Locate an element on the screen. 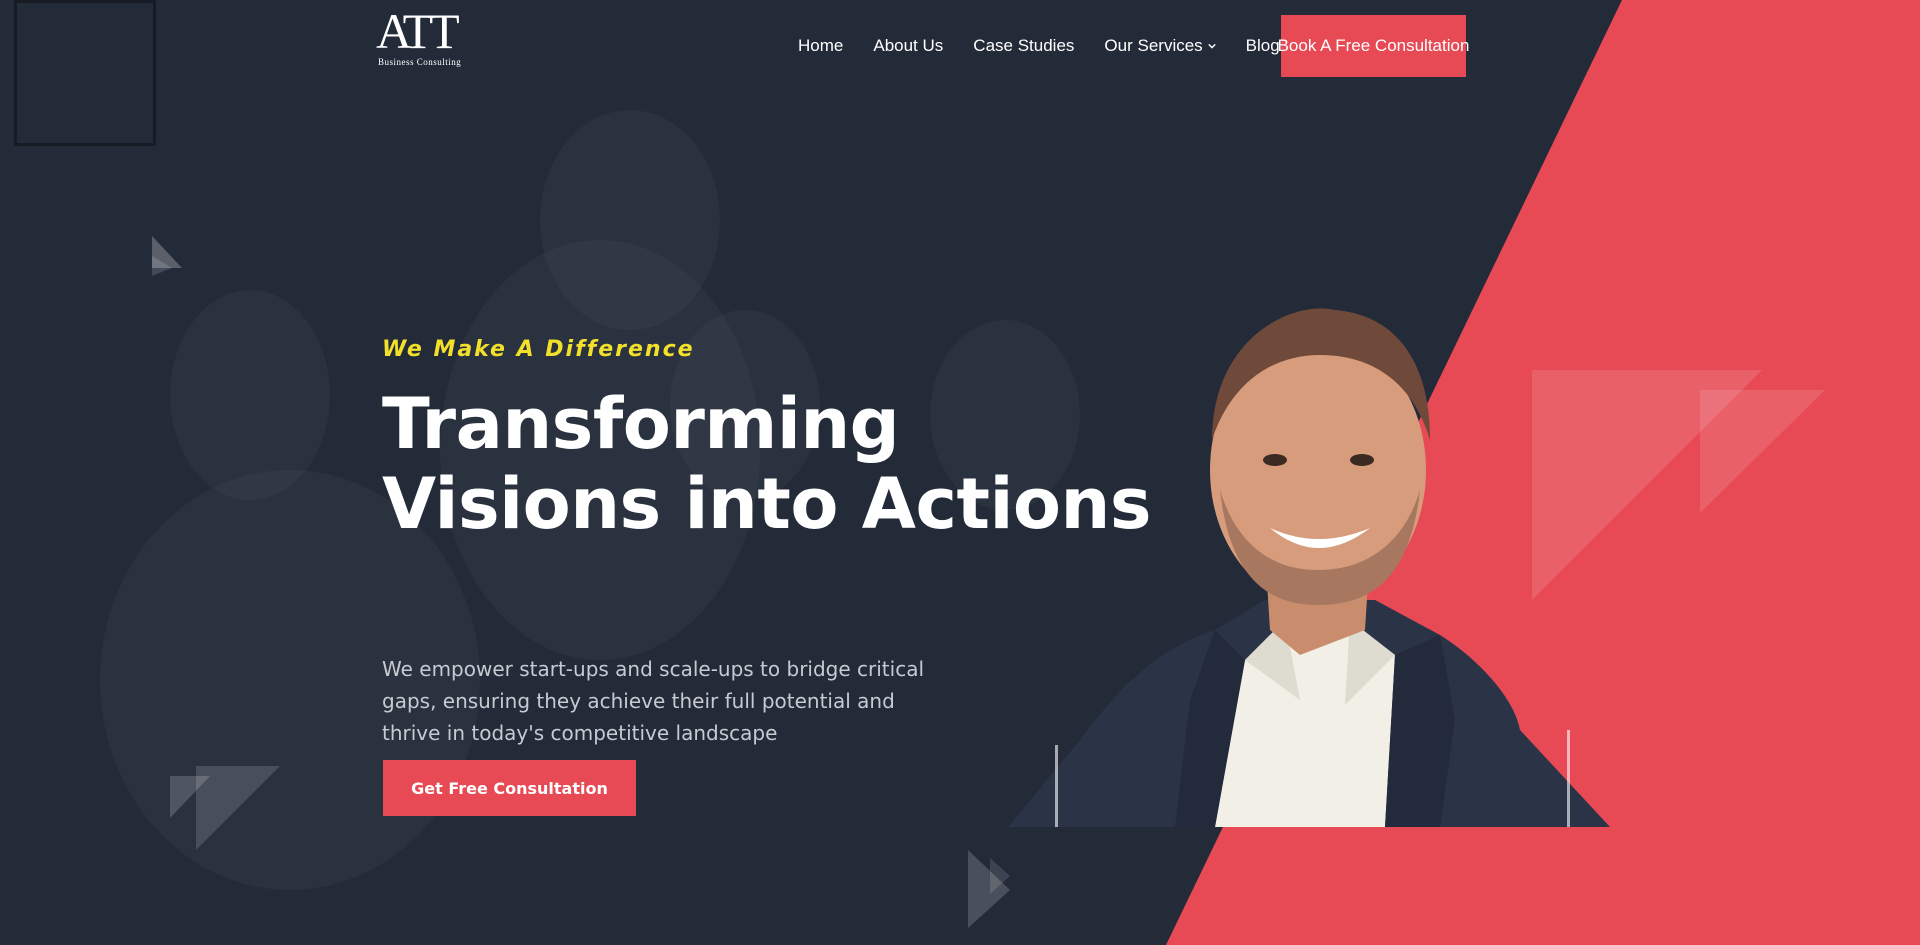 Image resolution: width=1920 pixels, height=945 pixels. nav-case-studies-label: Case Studies is located at coordinates (1024, 45).